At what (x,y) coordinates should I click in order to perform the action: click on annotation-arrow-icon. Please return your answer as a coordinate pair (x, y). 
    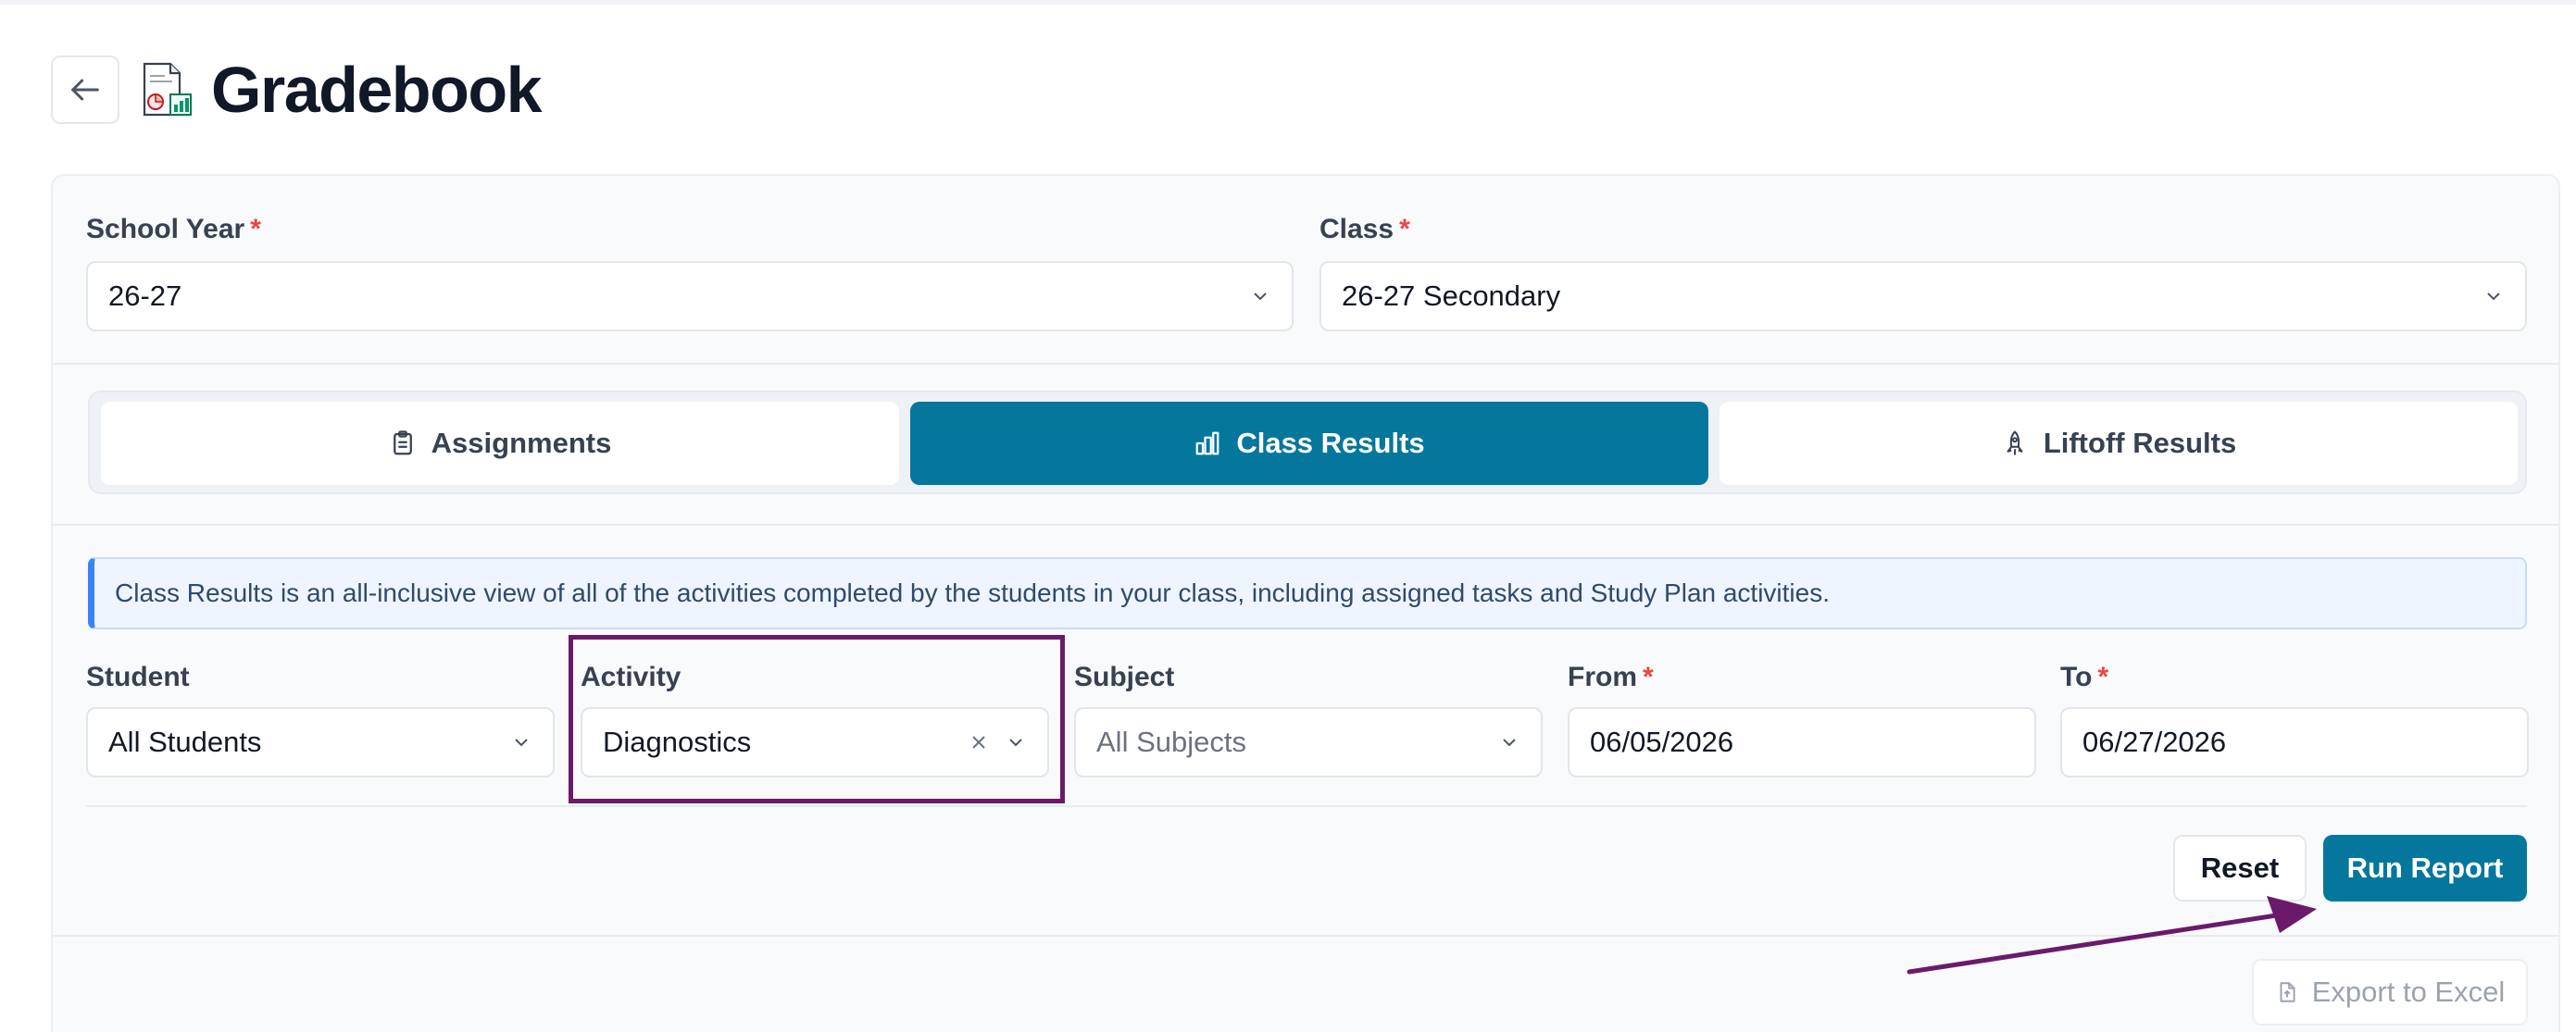
    Looking at the image, I should click on (2112, 935).